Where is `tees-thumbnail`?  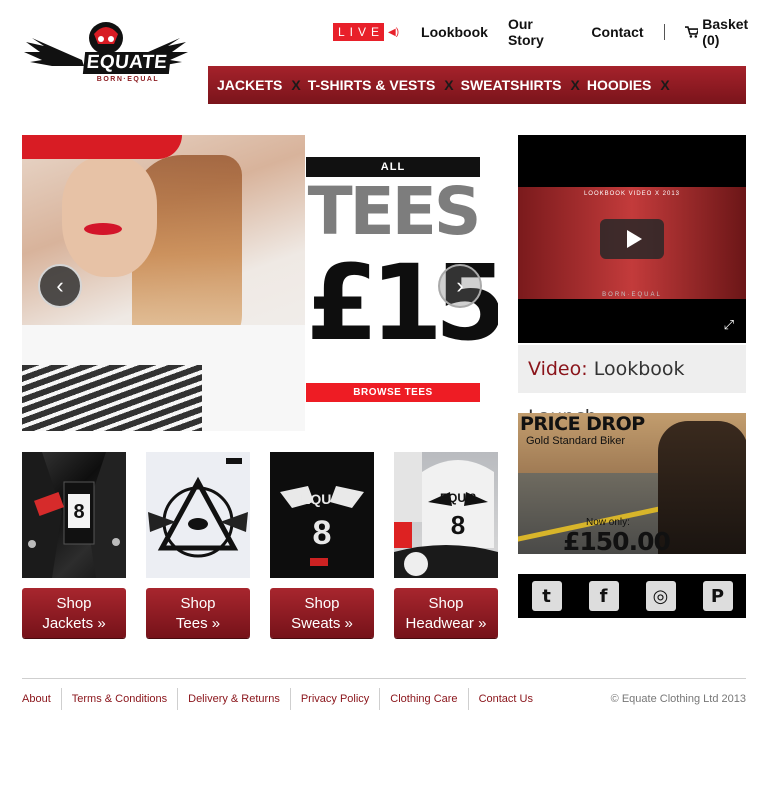
tees-thumbnail is located at coordinates (198, 515).